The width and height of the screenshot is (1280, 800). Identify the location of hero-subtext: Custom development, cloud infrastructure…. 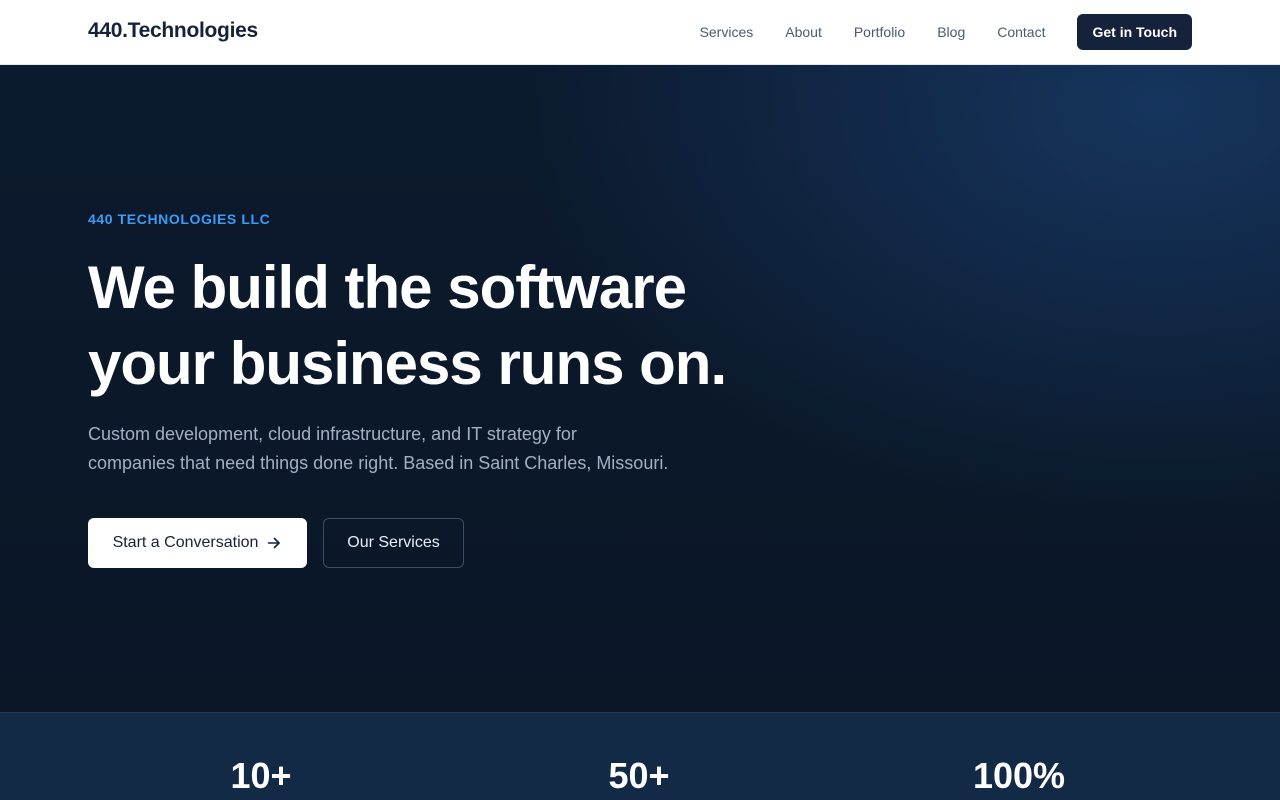
(388, 449).